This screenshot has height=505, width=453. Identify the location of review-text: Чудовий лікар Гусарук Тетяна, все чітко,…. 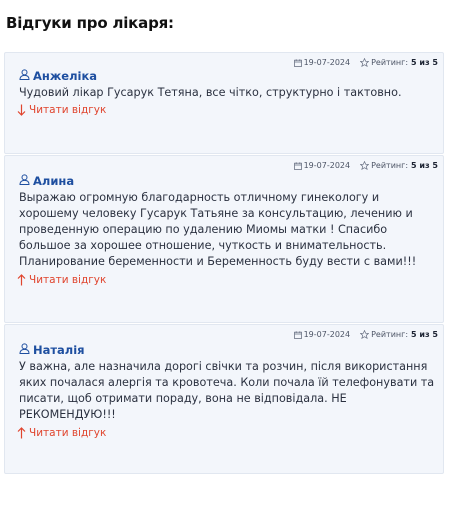
(210, 92).